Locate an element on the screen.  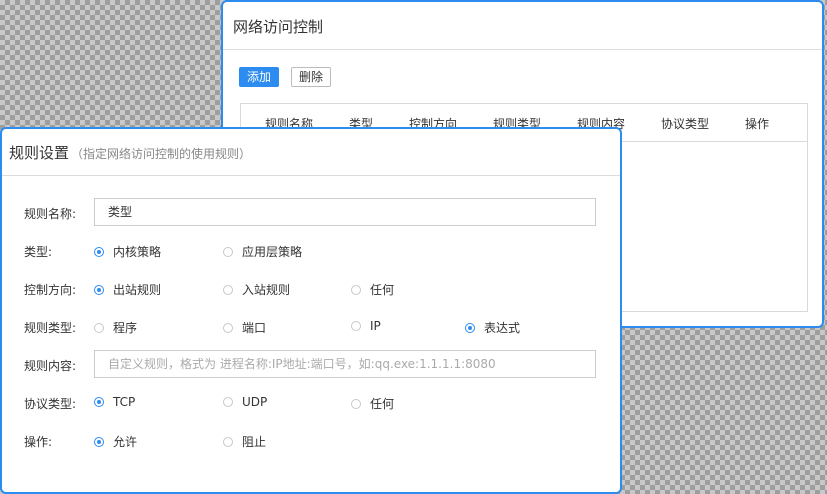
radio-protocol-any: 任何 is located at coordinates (372, 403).